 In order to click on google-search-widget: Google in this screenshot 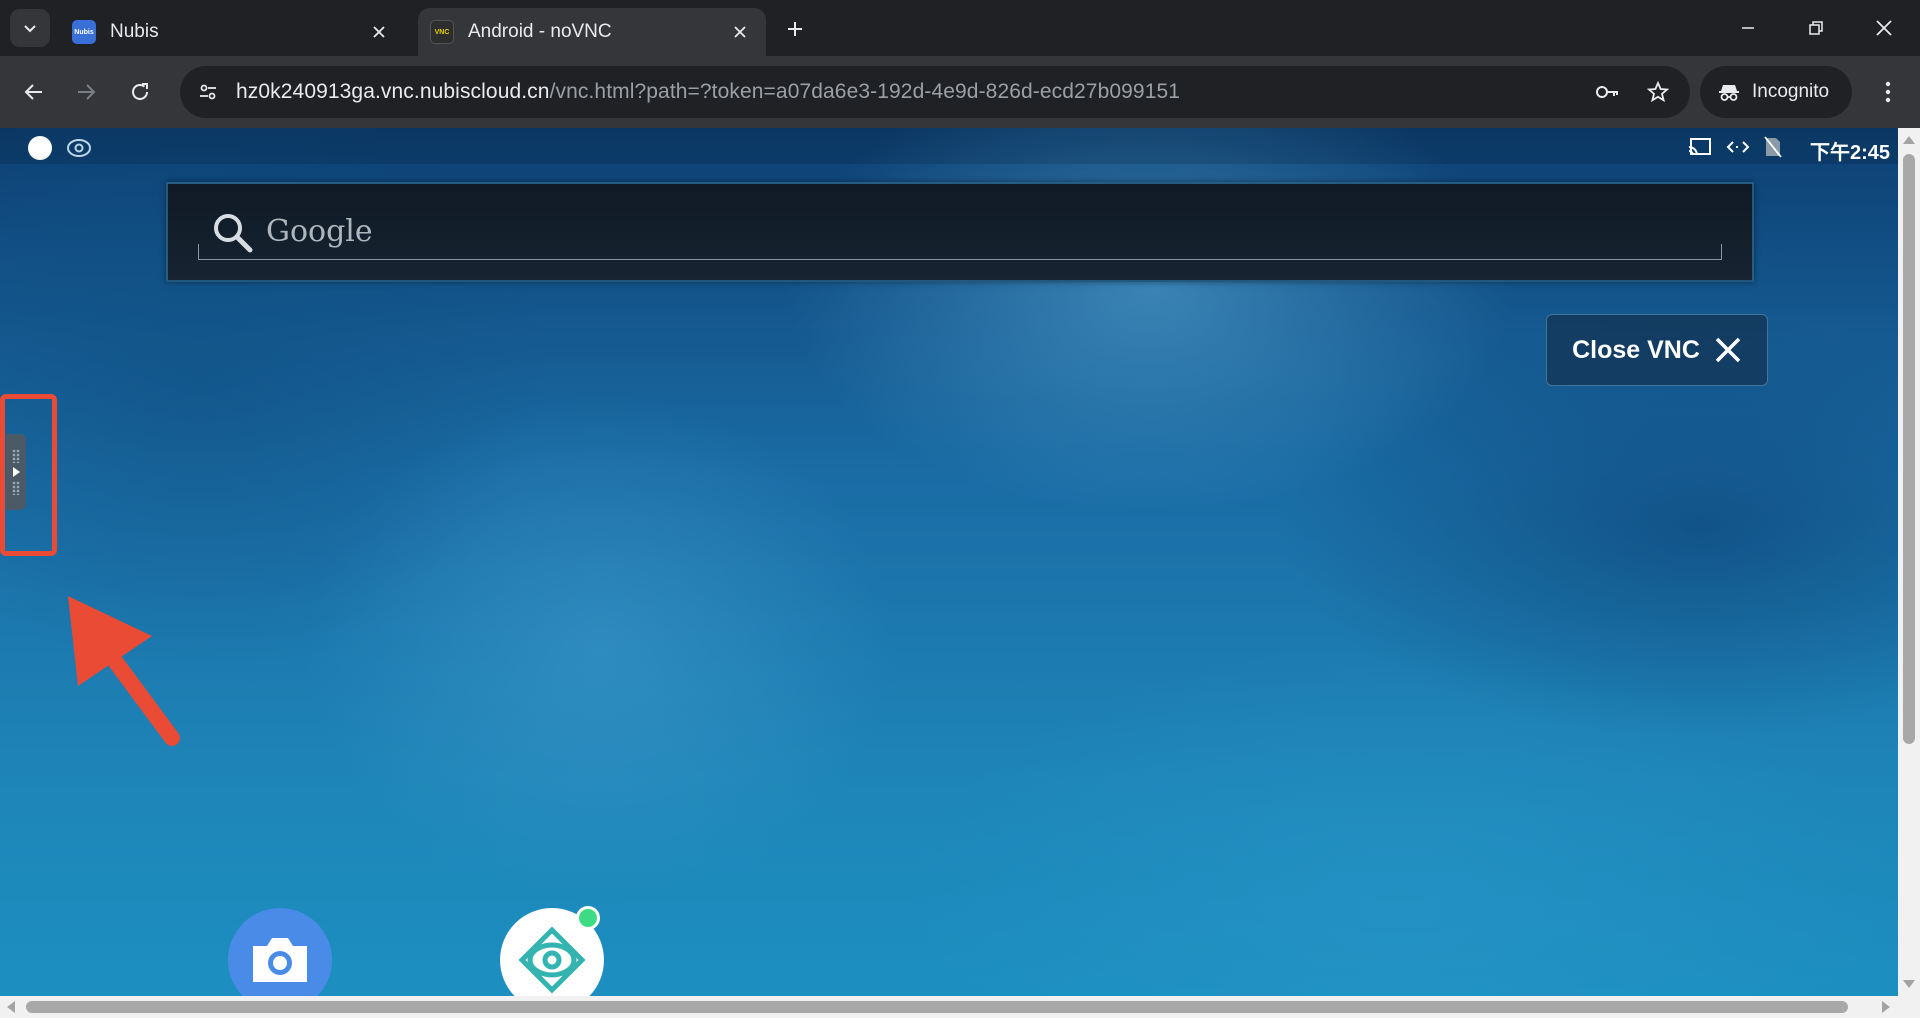, I will do `click(960, 232)`.